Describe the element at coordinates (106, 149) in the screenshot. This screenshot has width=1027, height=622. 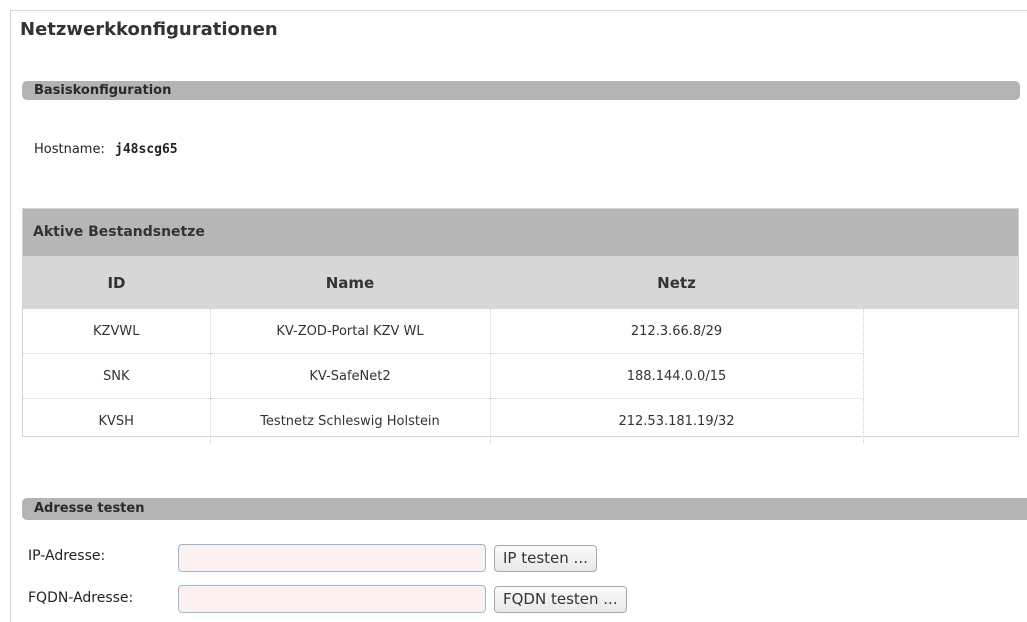
I see `hostname-row: Hostname: j48scg65` at that location.